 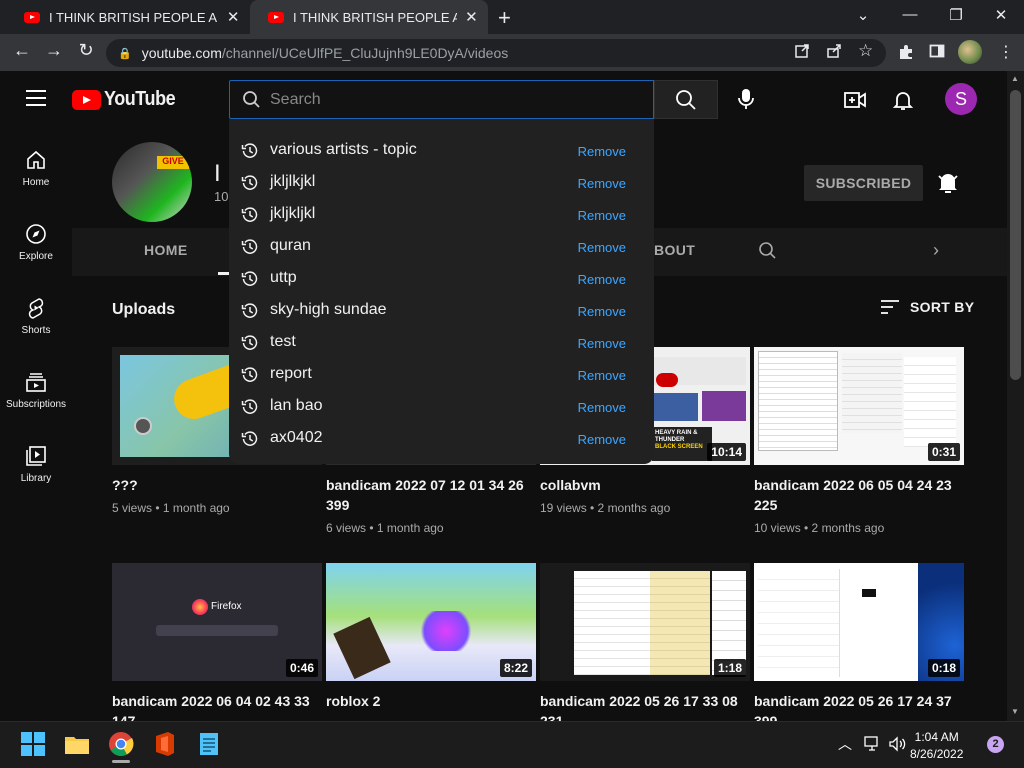 What do you see at coordinates (128, 17) in the screenshot?
I see `browser-tab: I THINK BRITISH PEOPLE ARE GA ✕` at bounding box center [128, 17].